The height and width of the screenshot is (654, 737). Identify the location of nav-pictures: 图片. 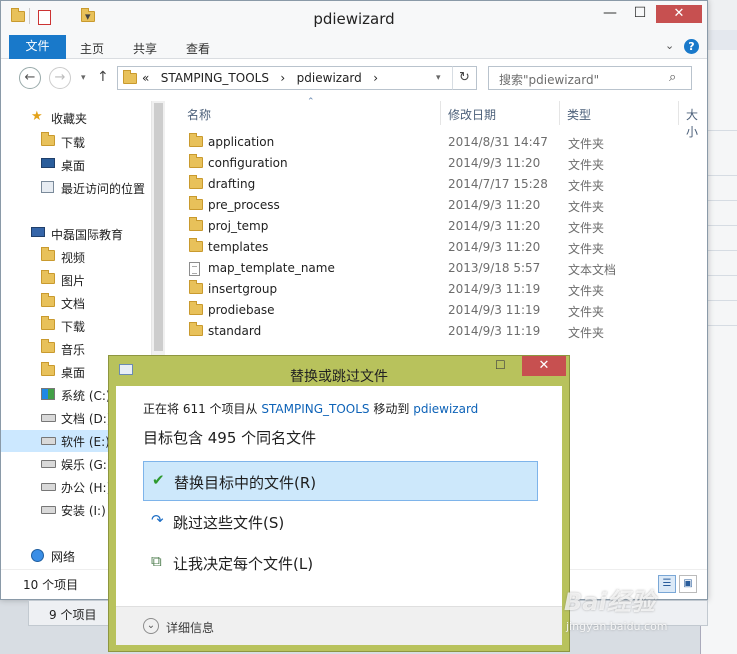
(83, 280).